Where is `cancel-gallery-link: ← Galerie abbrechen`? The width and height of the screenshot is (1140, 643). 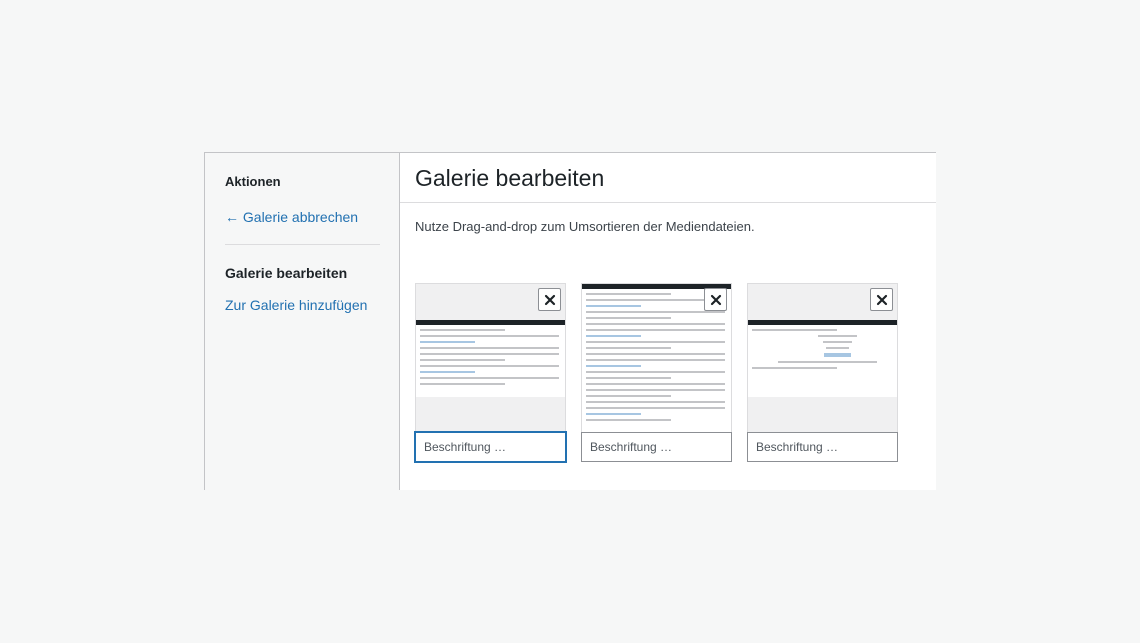
cancel-gallery-link: ← Galerie abbrechen is located at coordinates (302, 217).